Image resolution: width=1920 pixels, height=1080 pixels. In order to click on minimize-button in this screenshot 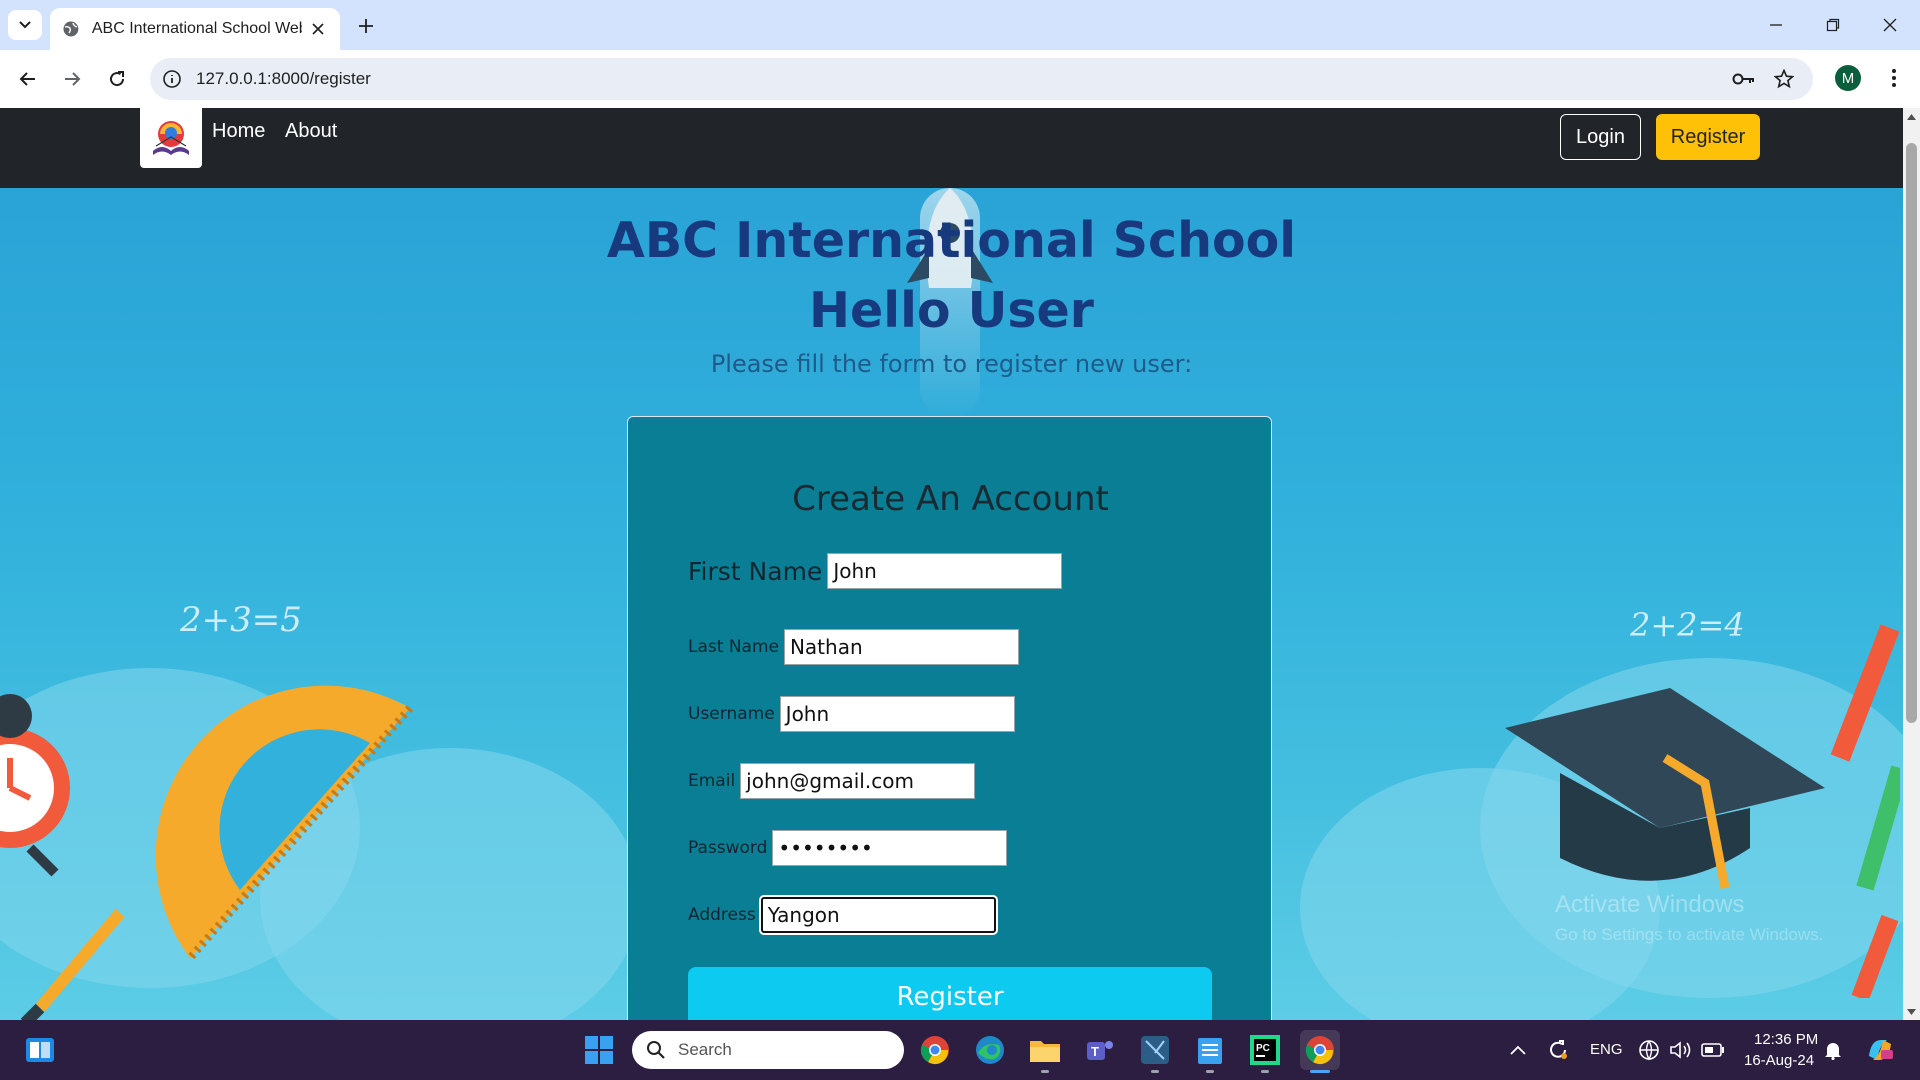, I will do `click(1776, 25)`.